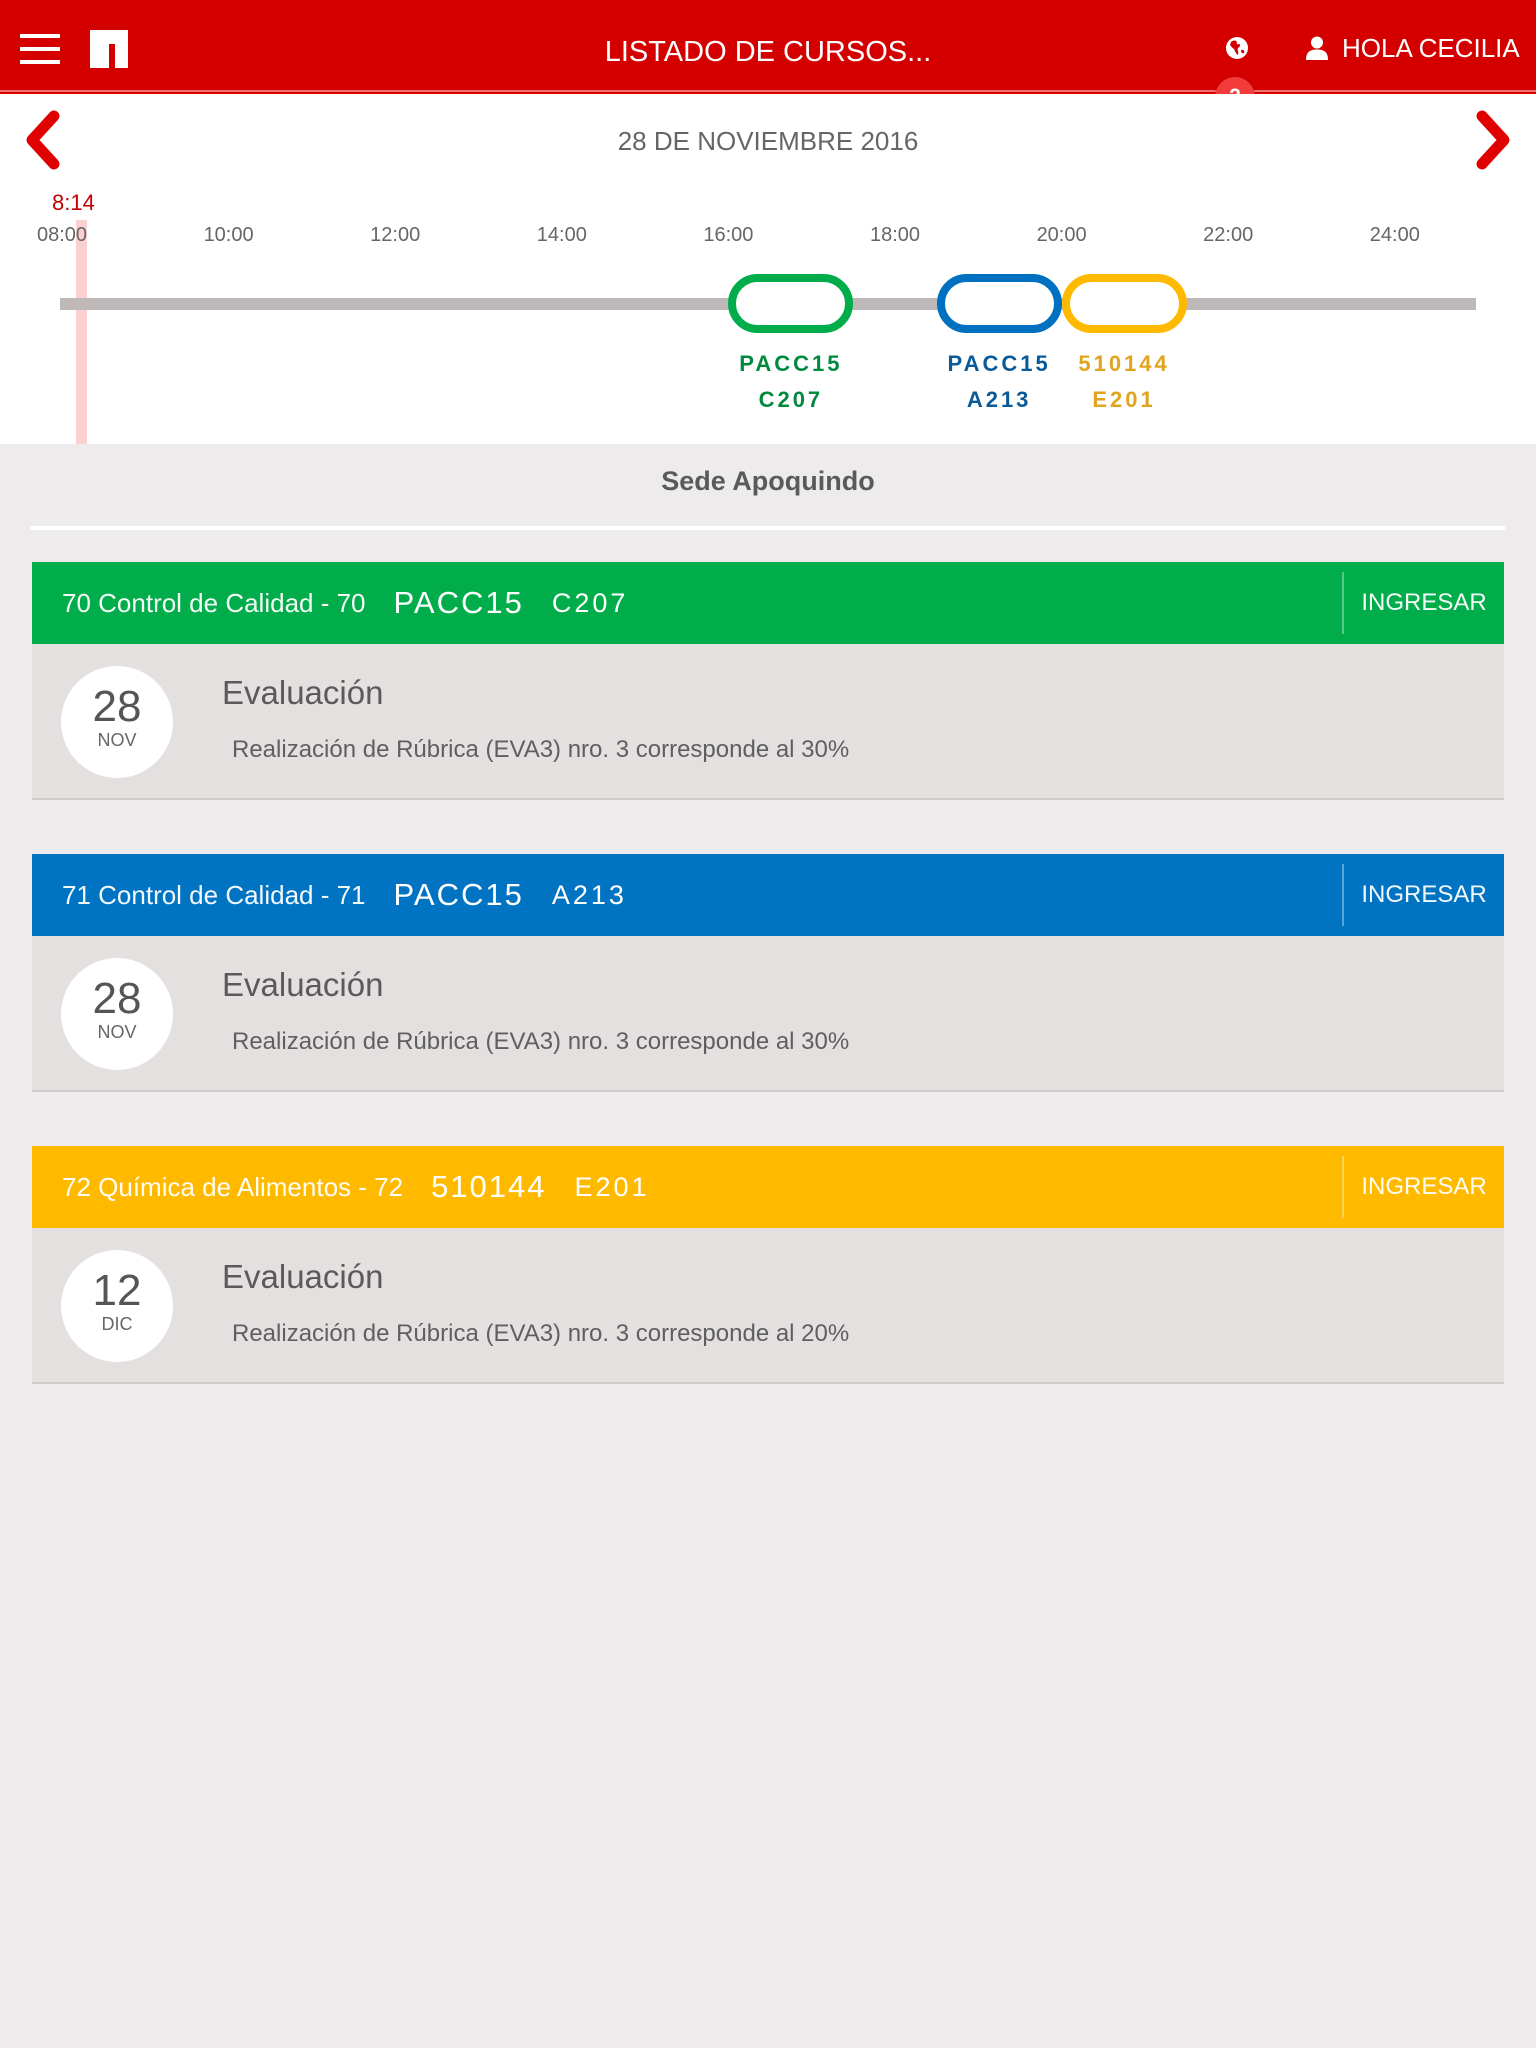 This screenshot has height=2048, width=1536. Describe the element at coordinates (1394, 235) in the screenshot. I see `timeline-tick-label: 24:00` at that location.